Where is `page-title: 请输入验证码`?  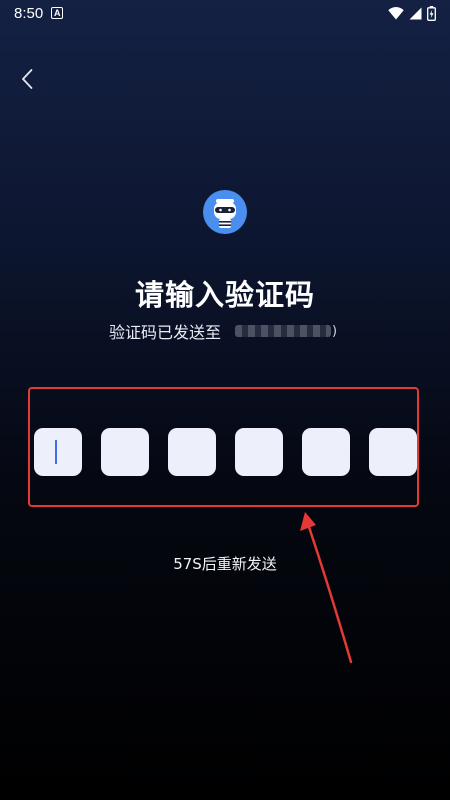 page-title: 请输入验证码 is located at coordinates (224, 295).